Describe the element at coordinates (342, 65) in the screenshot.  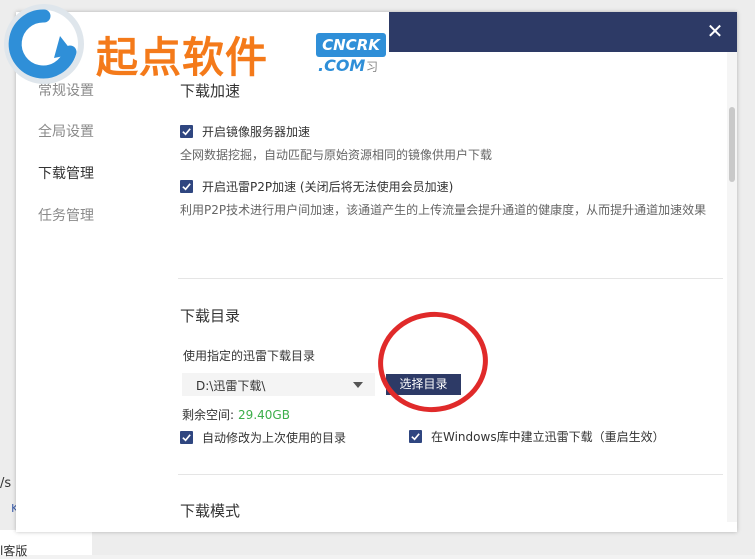
I see `logo-dotcom: .COM` at that location.